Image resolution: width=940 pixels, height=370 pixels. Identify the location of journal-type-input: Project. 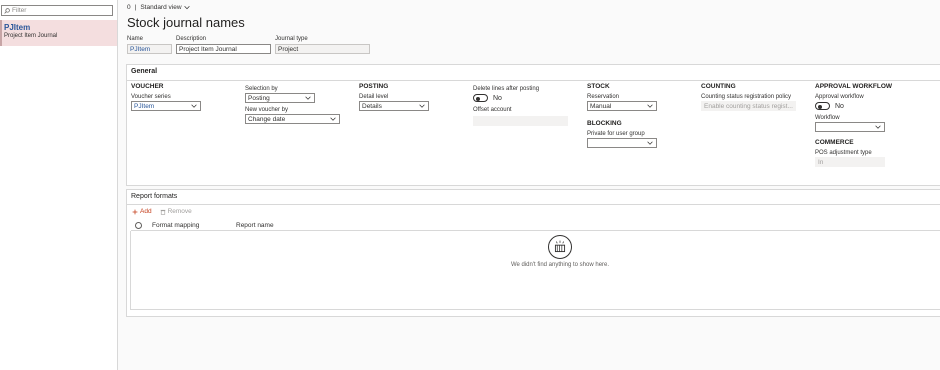
(322, 49).